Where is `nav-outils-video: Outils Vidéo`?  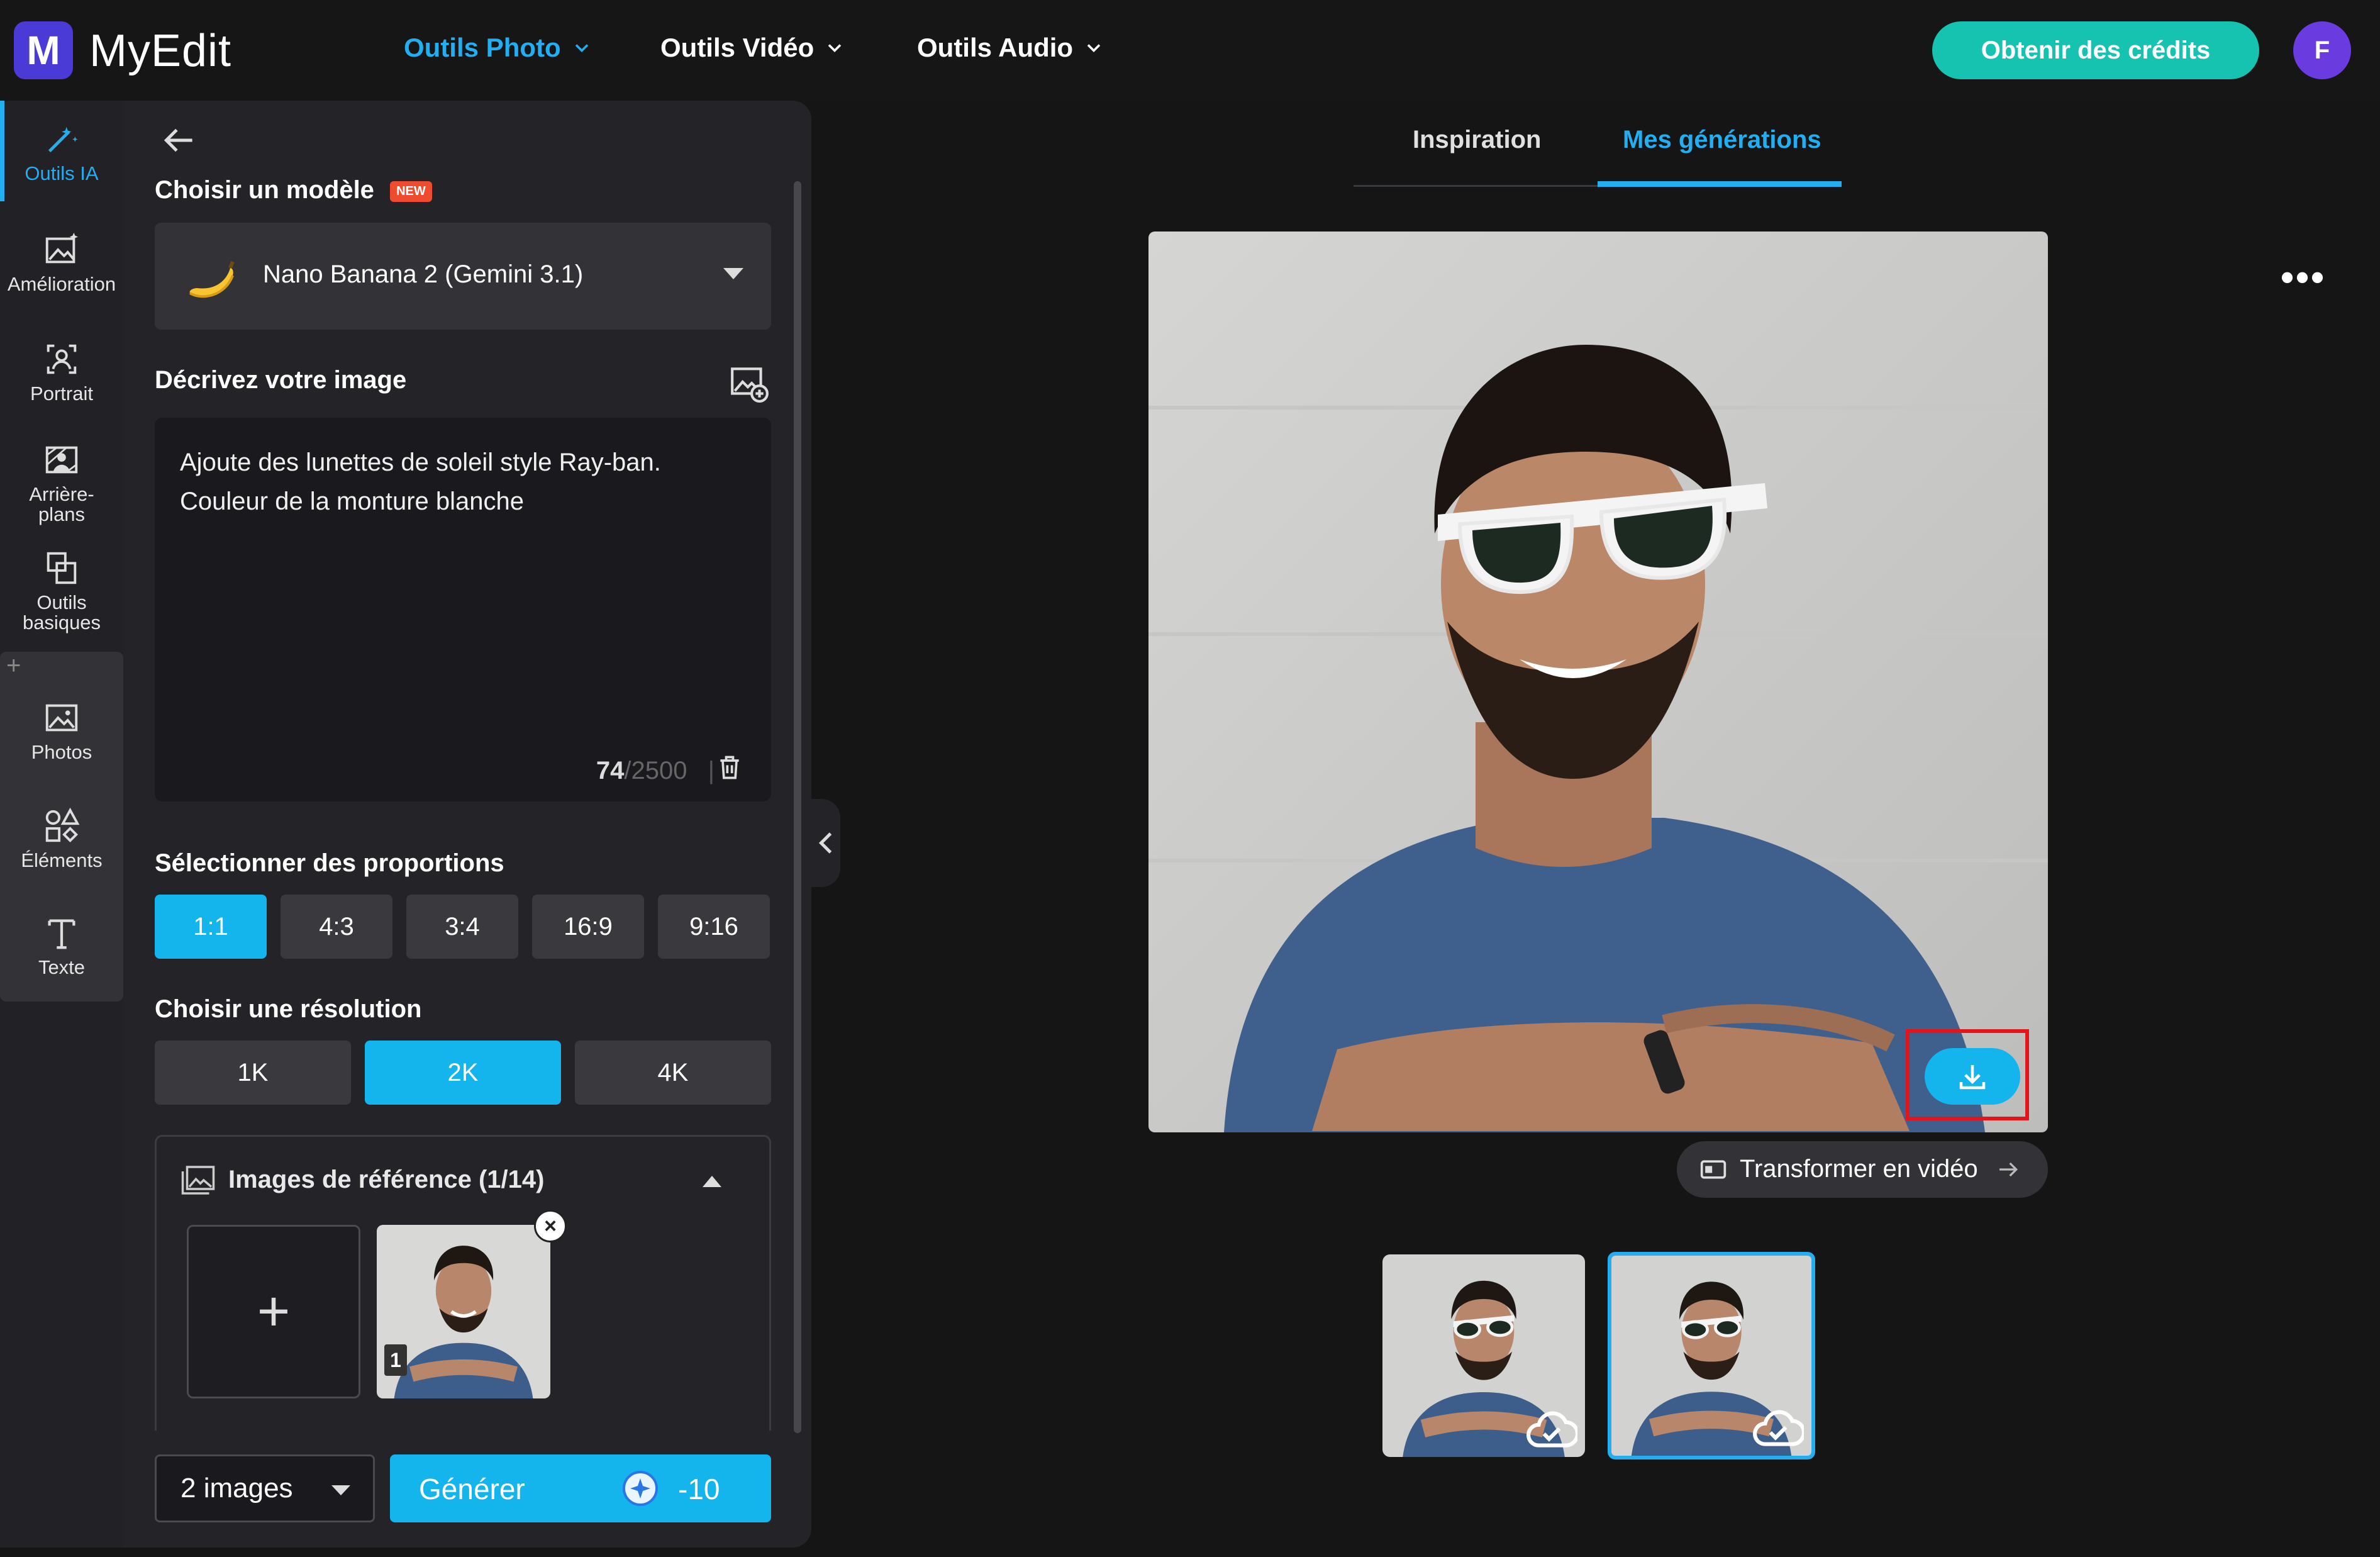 nav-outils-video: Outils Vidéo is located at coordinates (752, 48).